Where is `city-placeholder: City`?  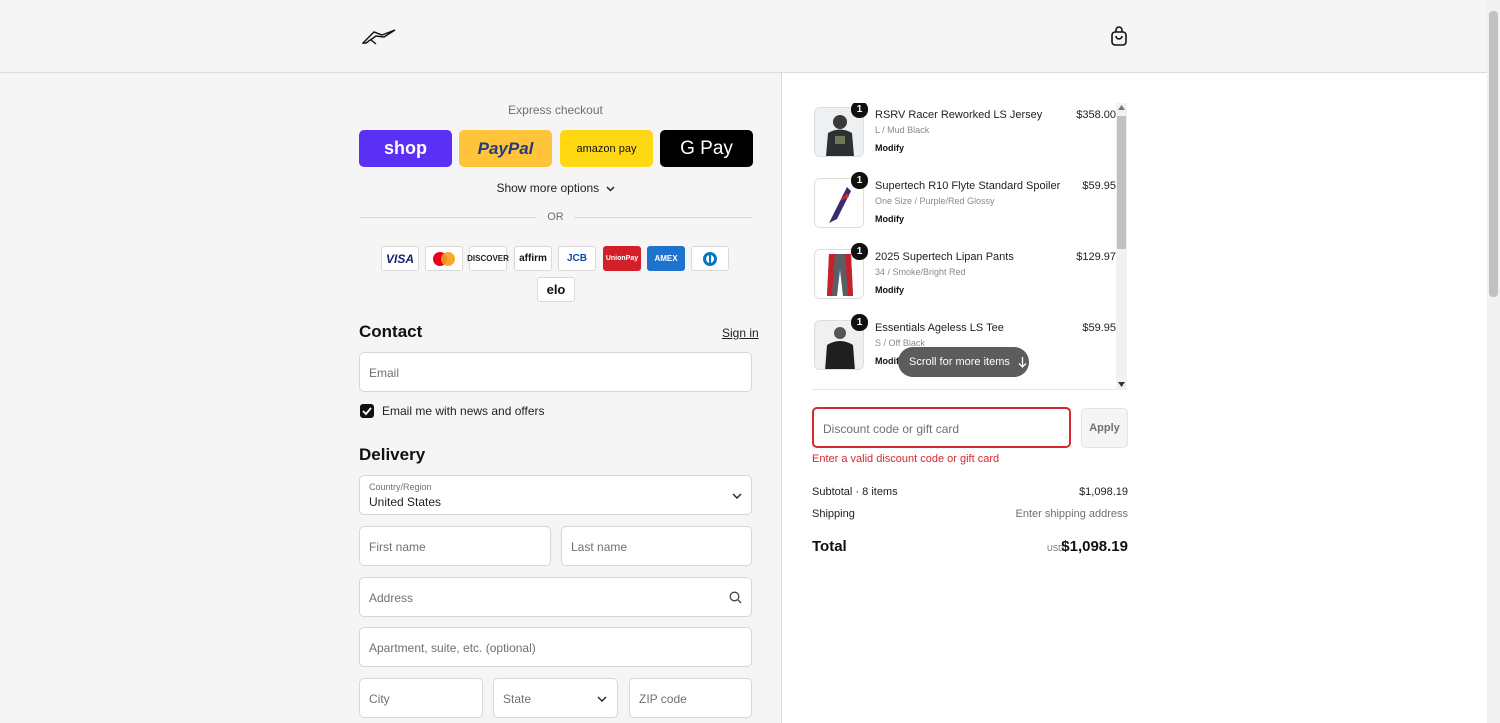
city-placeholder: City is located at coordinates (379, 699).